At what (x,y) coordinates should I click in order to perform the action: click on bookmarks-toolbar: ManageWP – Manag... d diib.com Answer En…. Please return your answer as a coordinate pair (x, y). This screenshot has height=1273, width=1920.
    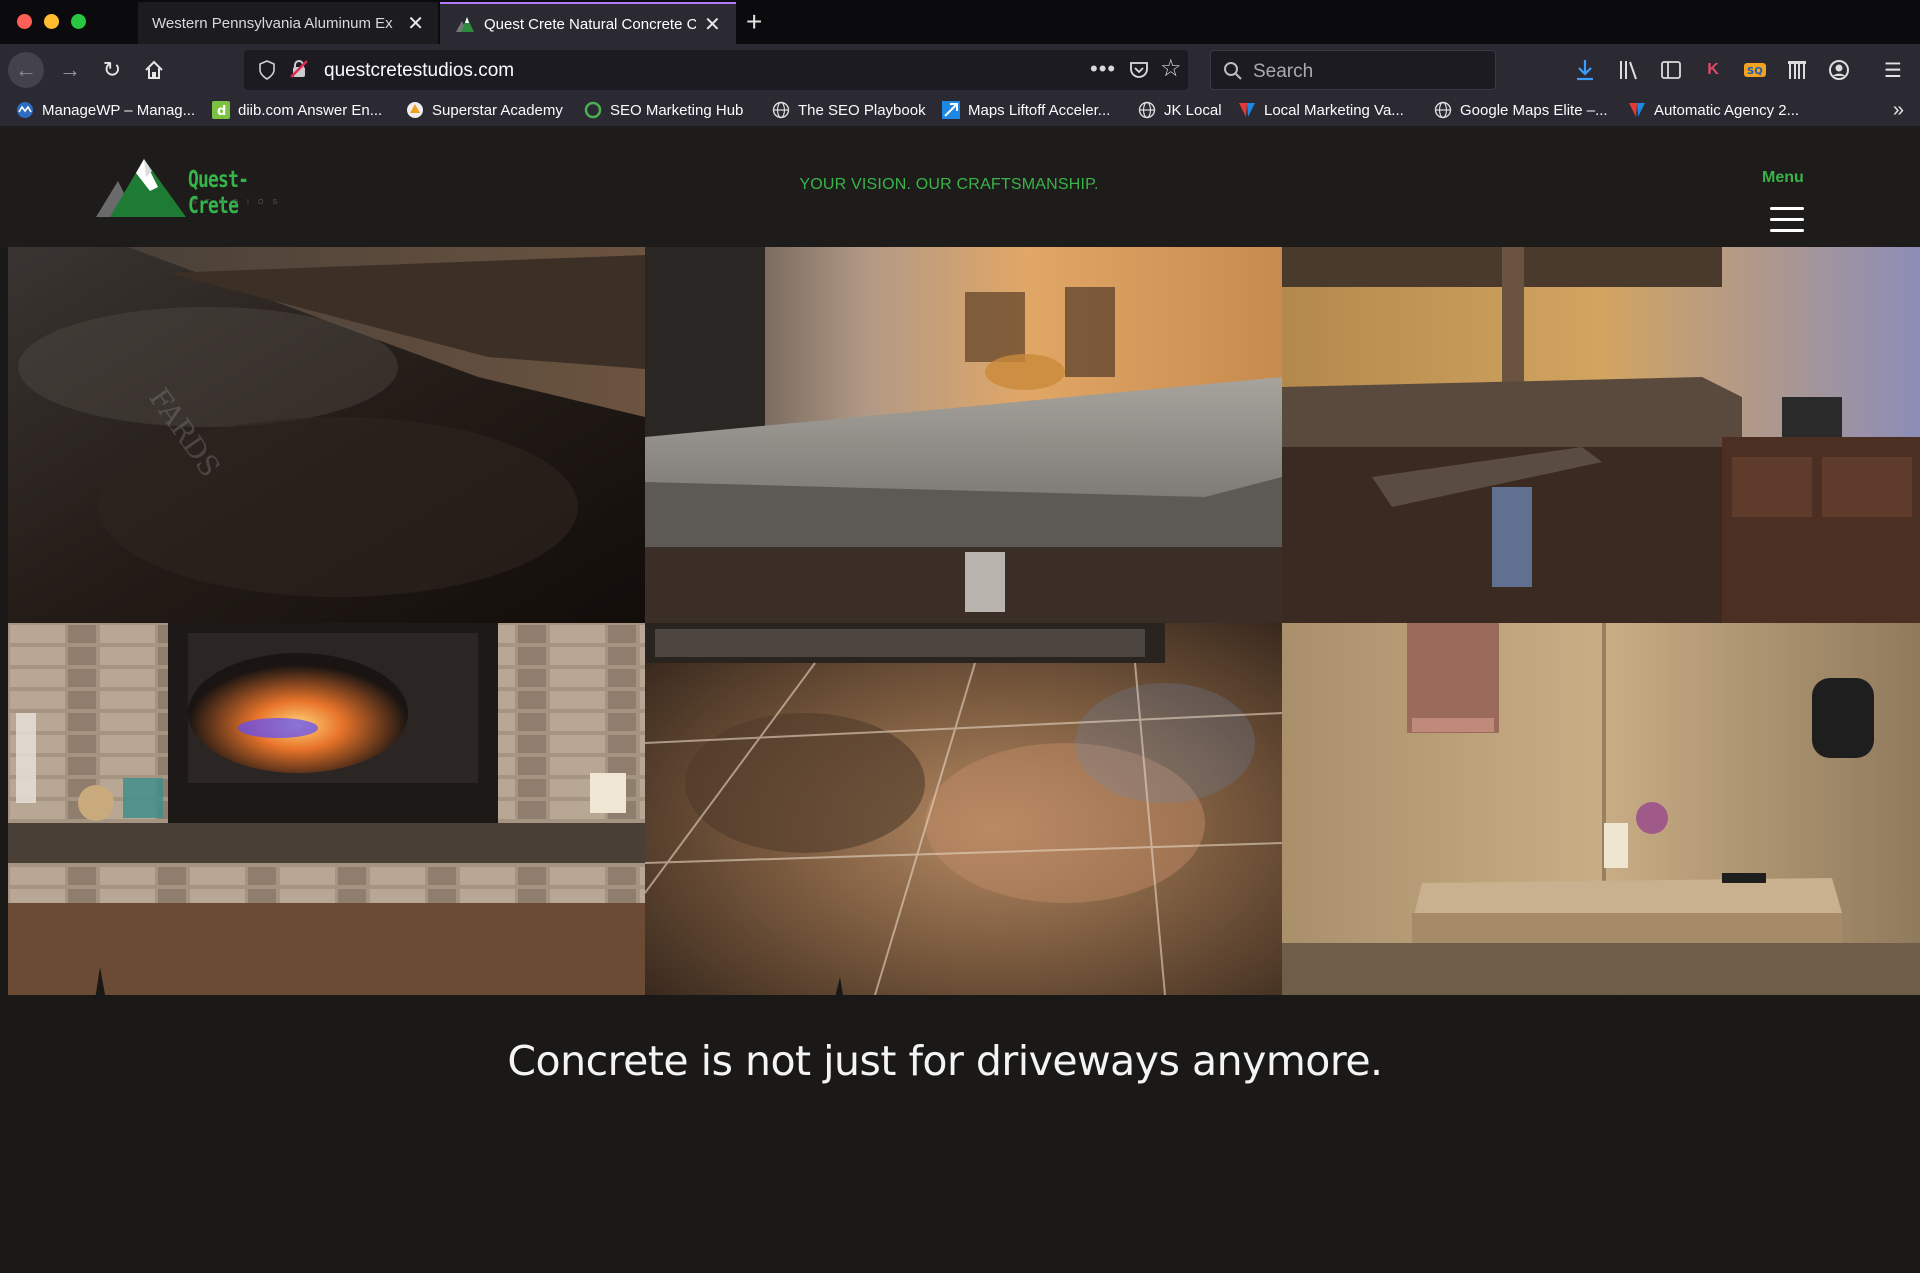
    Looking at the image, I should click on (960, 112).